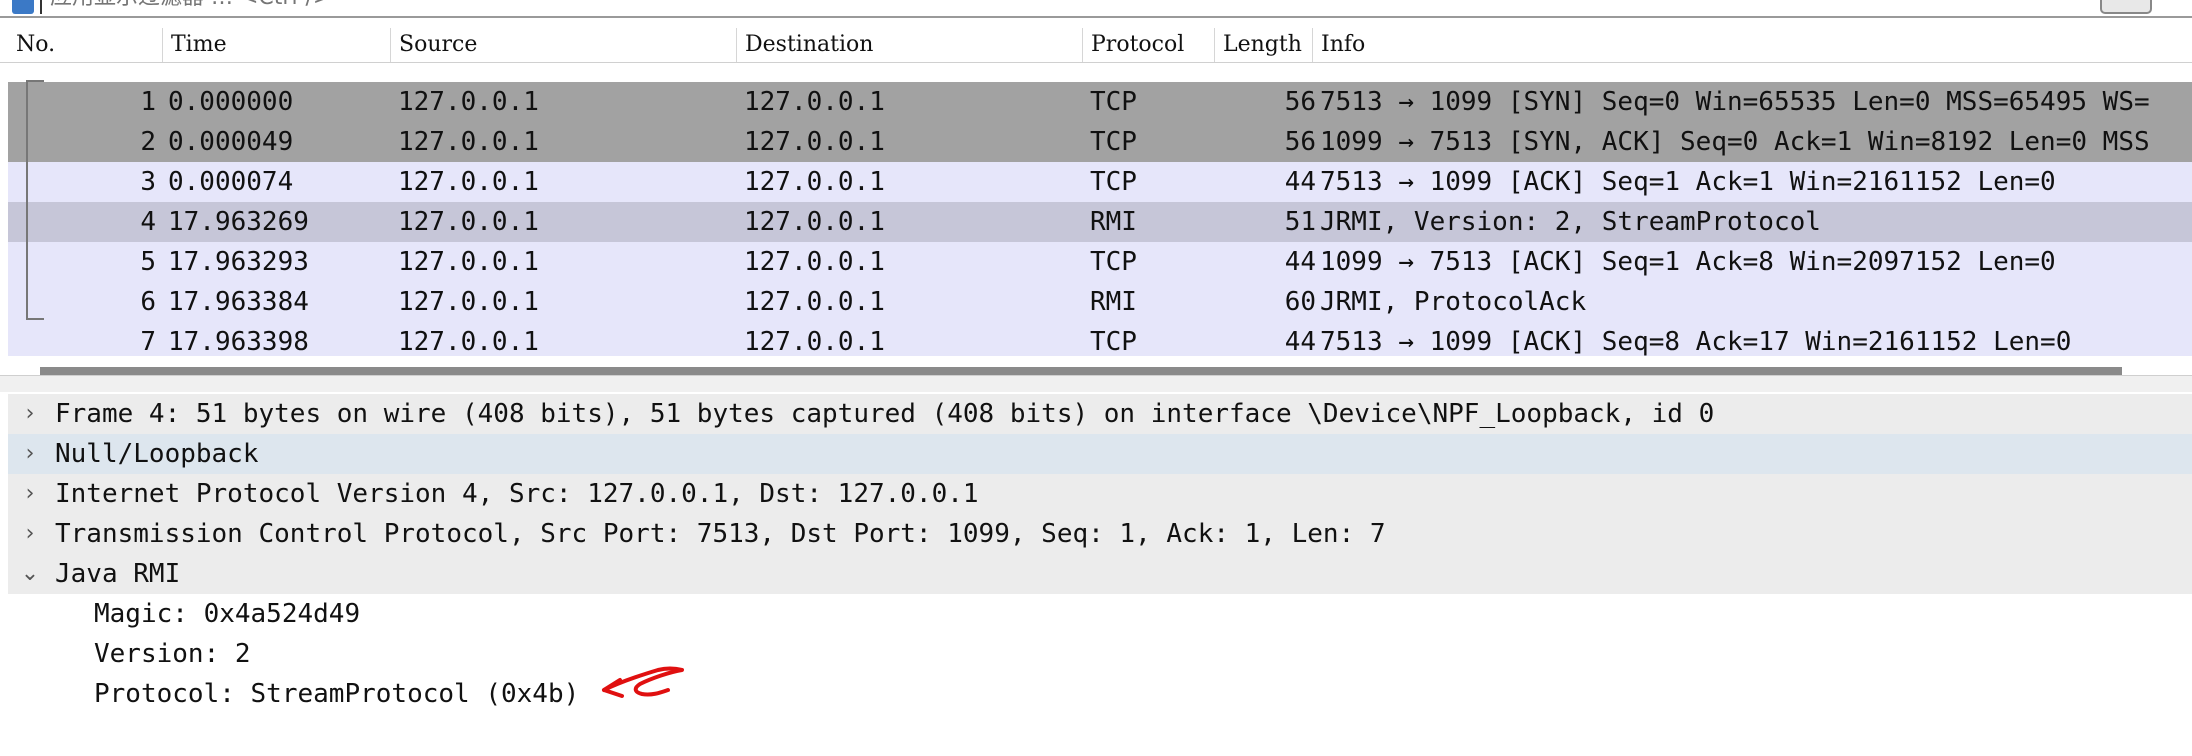  What do you see at coordinates (231, 142) in the screenshot?
I see `packet-time: 0.000049` at bounding box center [231, 142].